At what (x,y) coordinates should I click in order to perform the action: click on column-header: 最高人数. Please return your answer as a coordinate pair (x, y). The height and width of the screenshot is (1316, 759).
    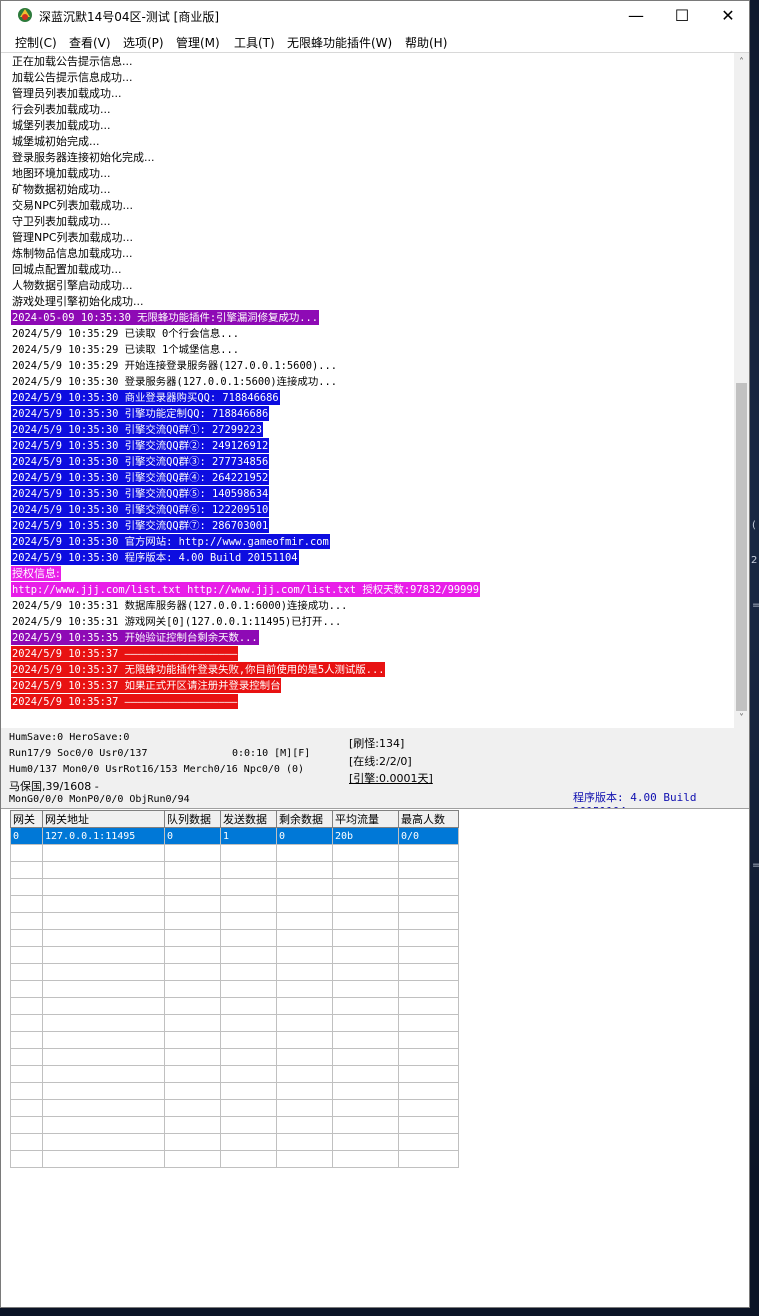
    Looking at the image, I should click on (428, 819).